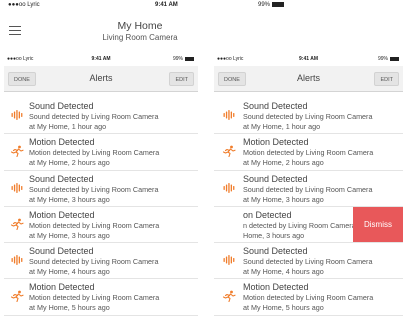  What do you see at coordinates (201, 6) in the screenshot?
I see `status-bar: ●●●oo Lyric 9:41 AM 99%` at bounding box center [201, 6].